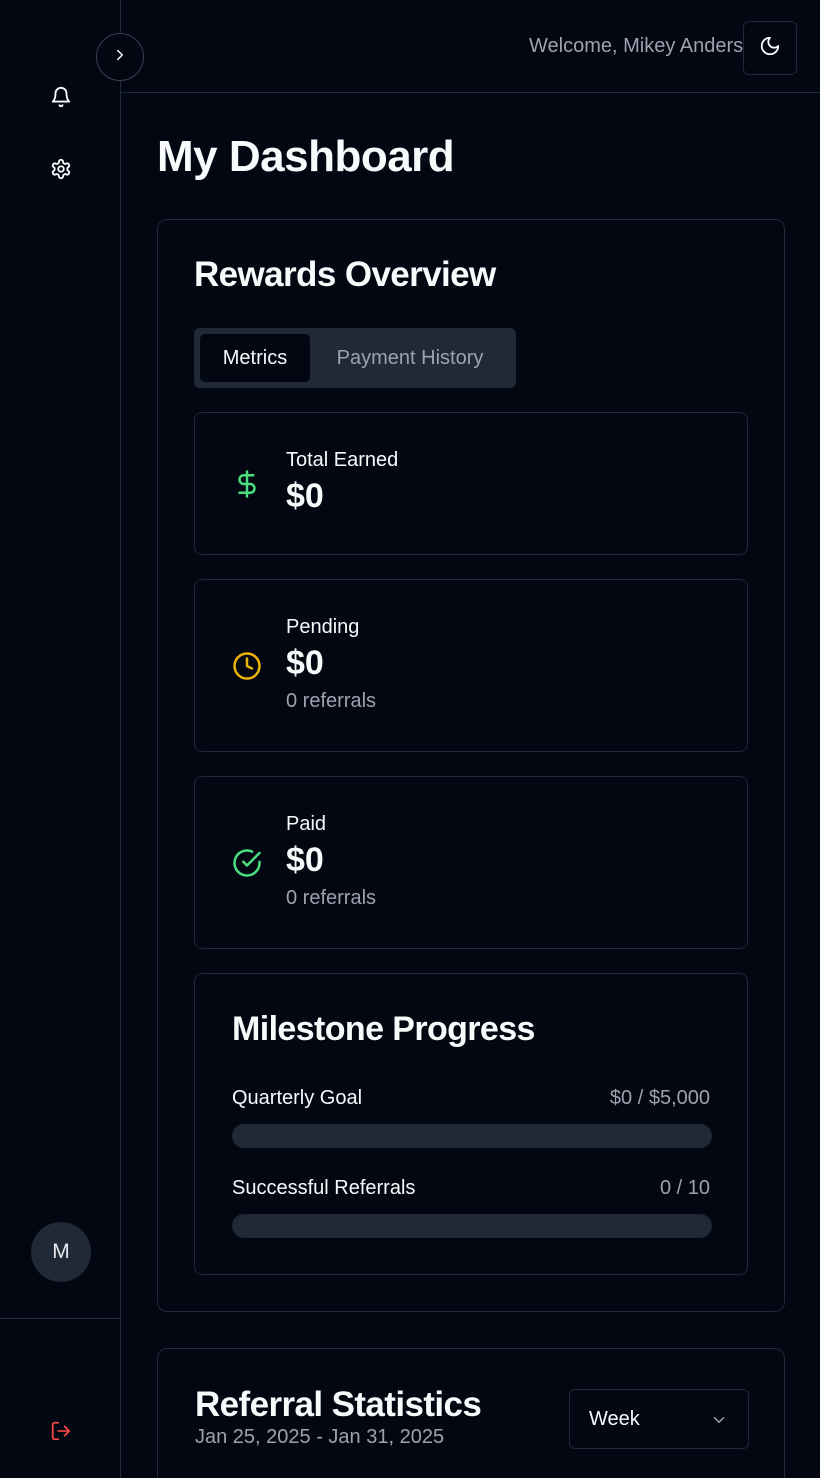  What do you see at coordinates (410, 358) in the screenshot?
I see `tab-payment-history: Payment History` at bounding box center [410, 358].